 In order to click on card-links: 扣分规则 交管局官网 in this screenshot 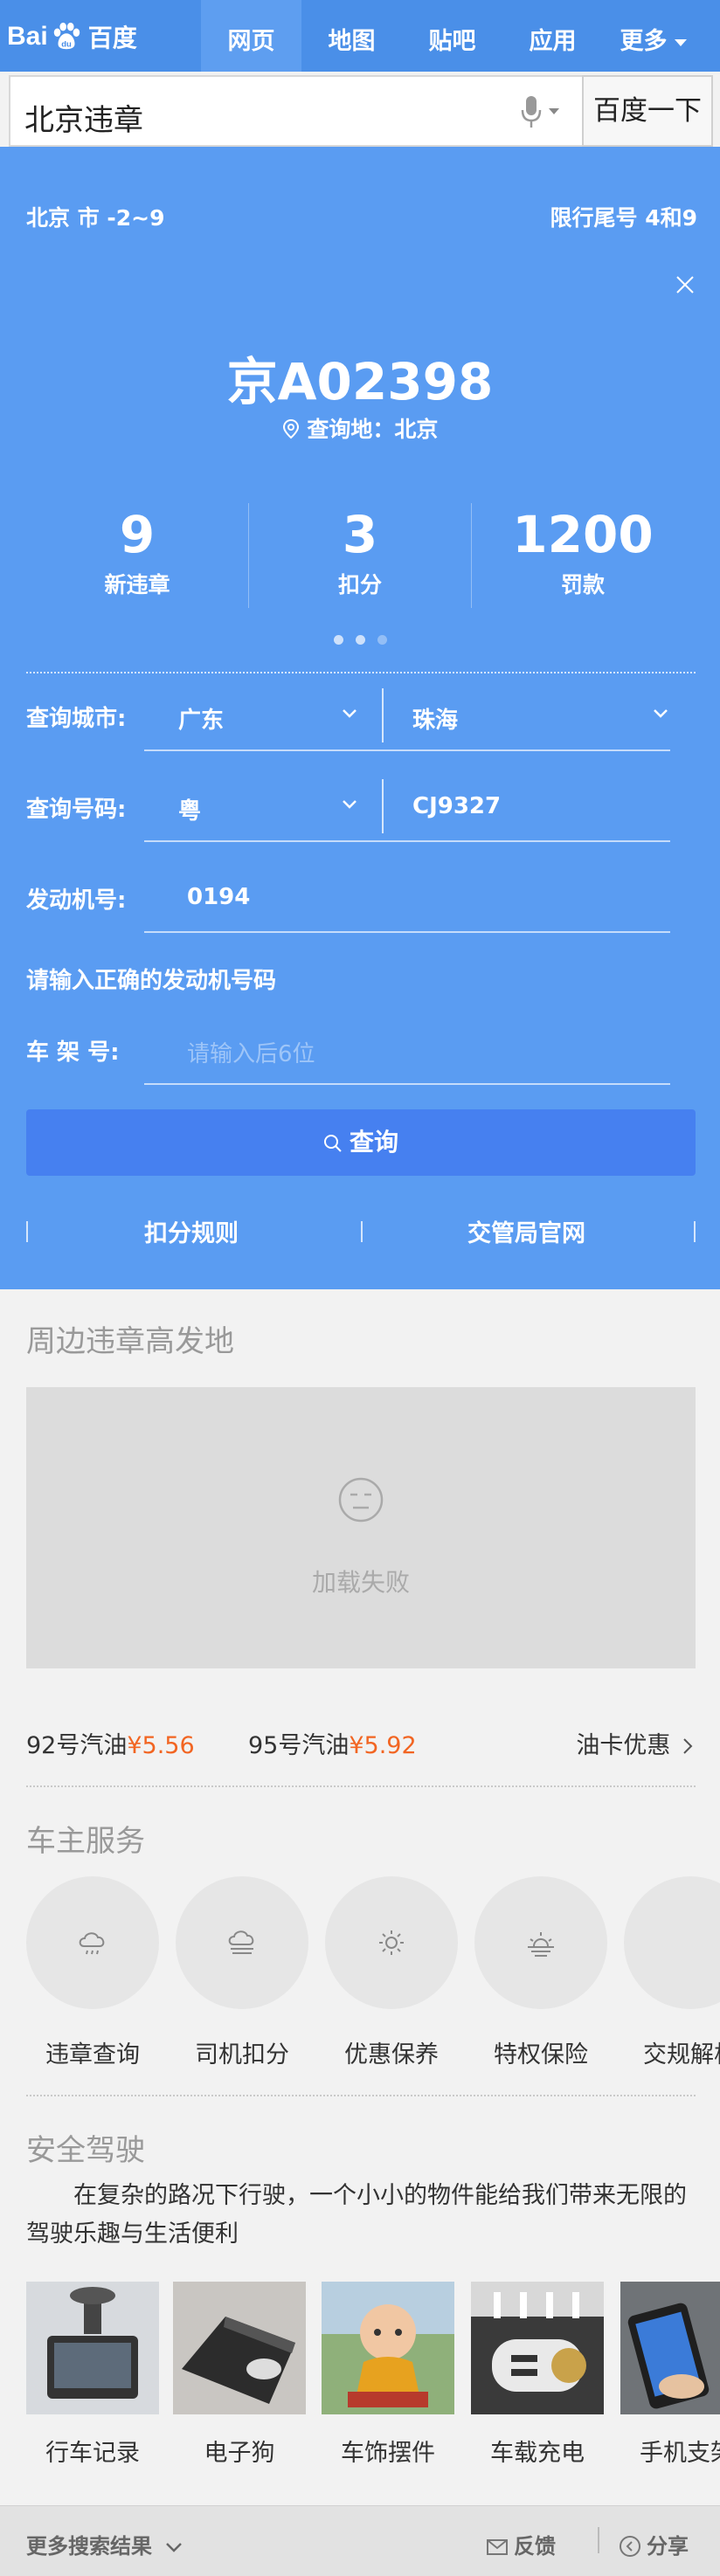, I will do `click(361, 1231)`.